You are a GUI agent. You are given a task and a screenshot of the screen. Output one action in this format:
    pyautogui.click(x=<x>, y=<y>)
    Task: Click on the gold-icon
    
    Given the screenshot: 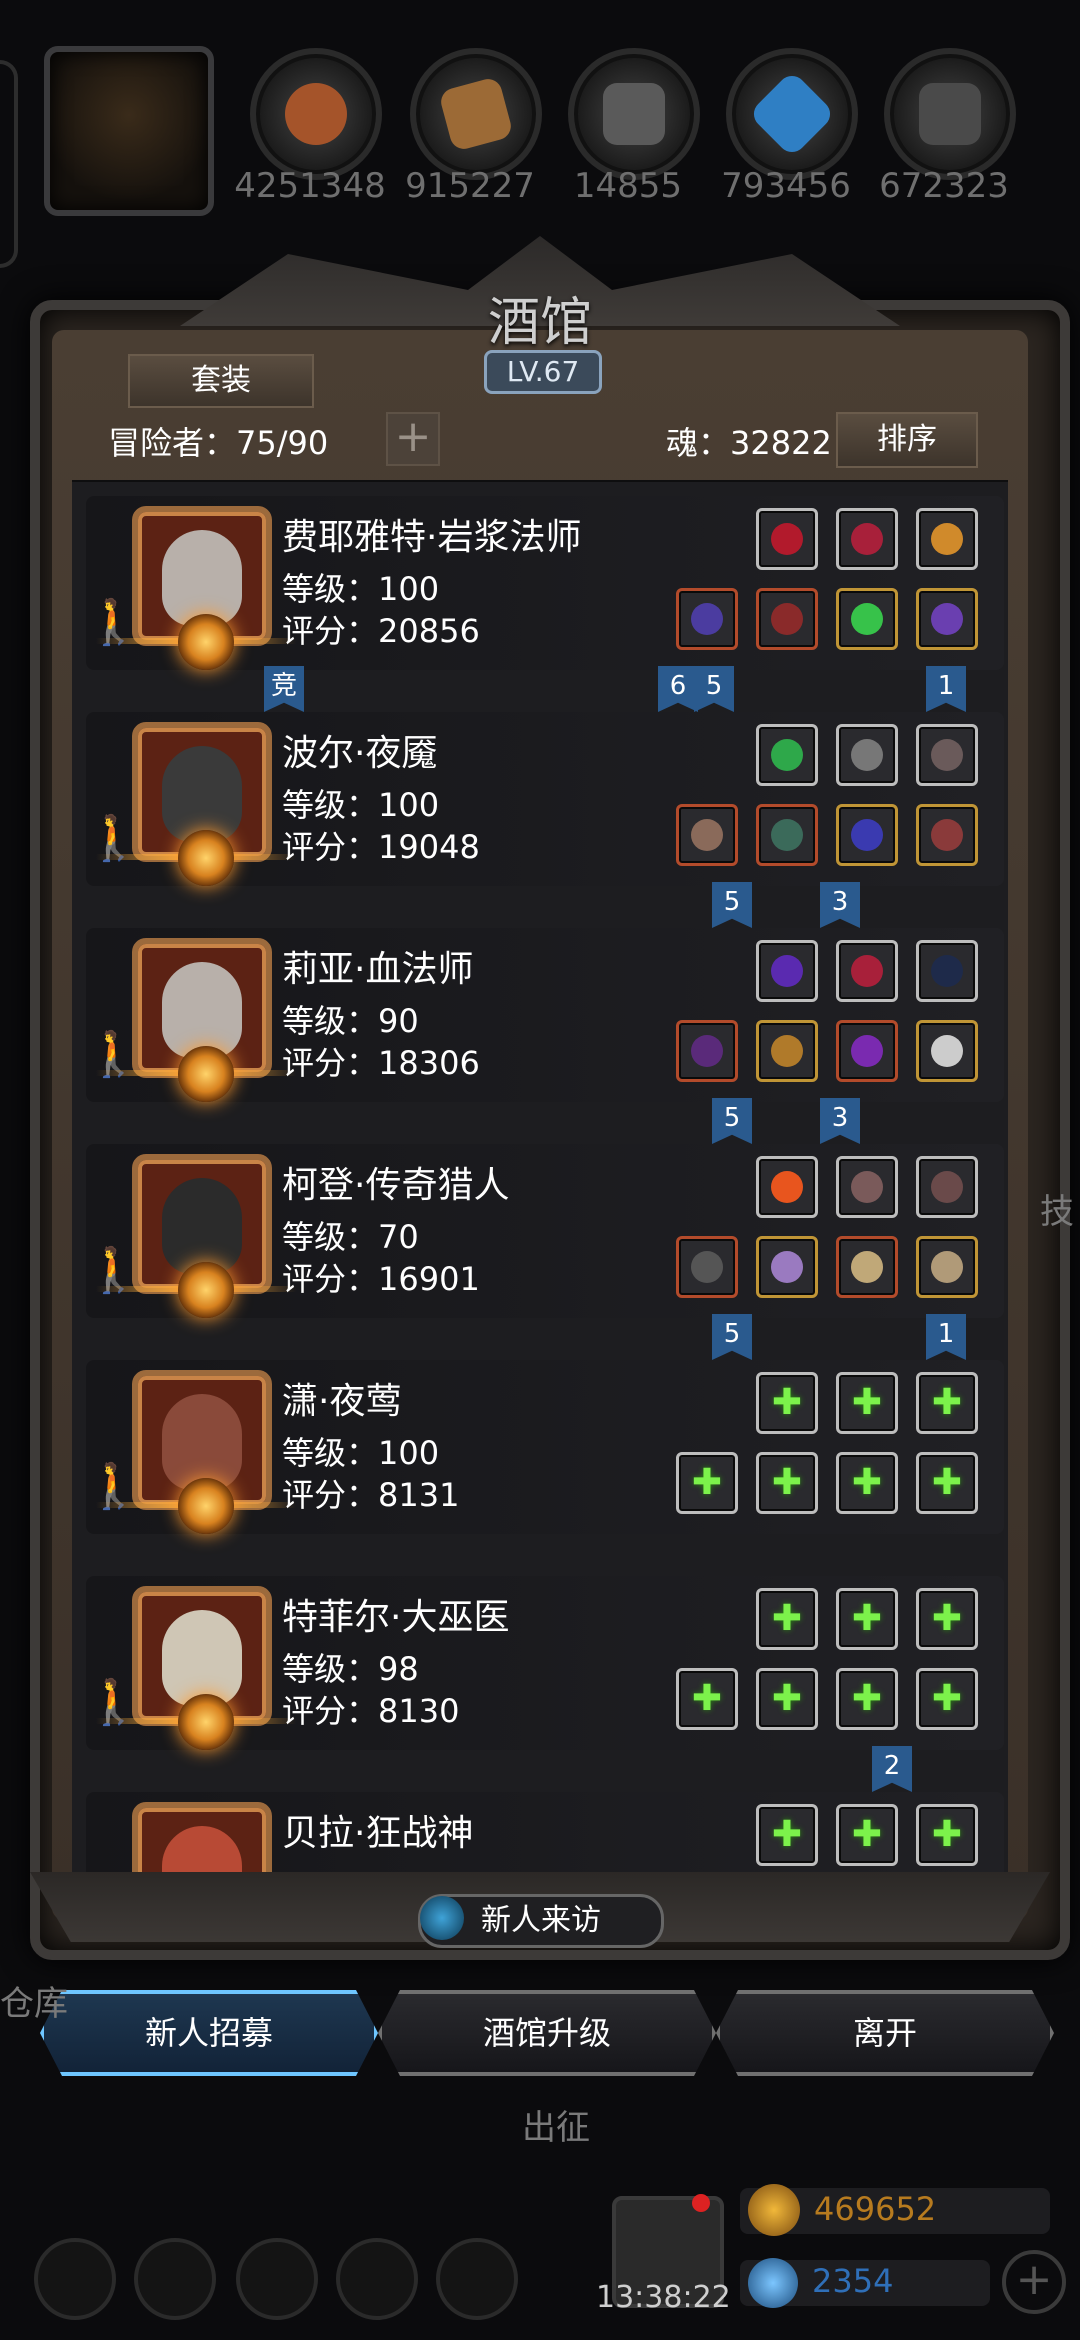 What is the action you would take?
    pyautogui.click(x=774, y=2210)
    